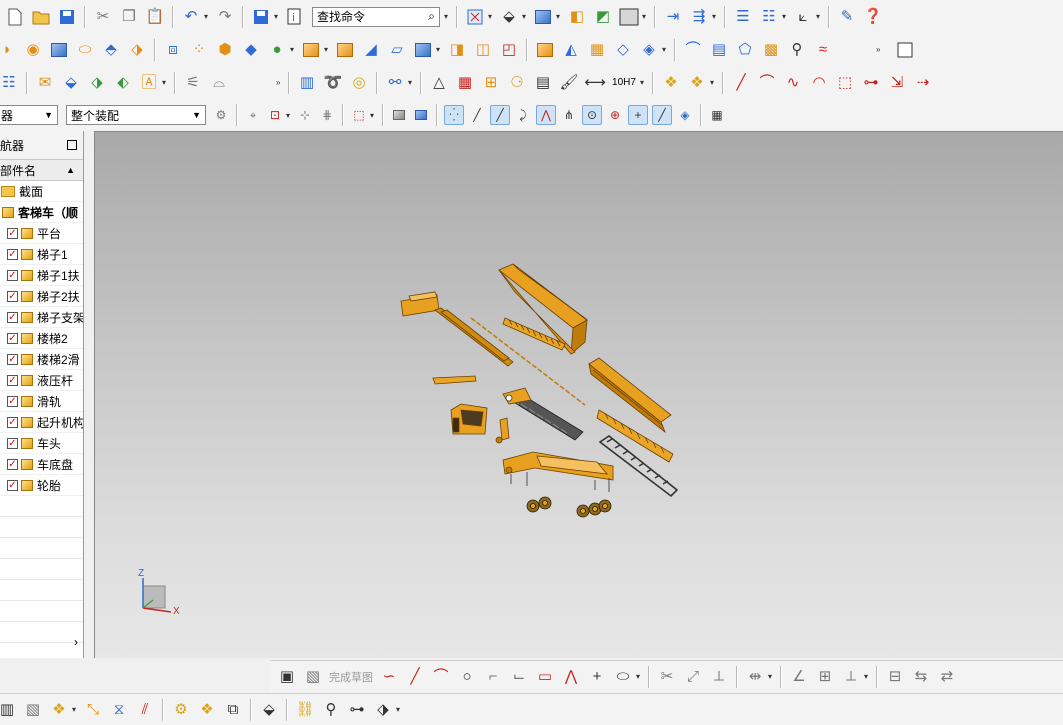 The image size is (1063, 725). I want to click on thicken-icon: ⬖, so click(123, 83).